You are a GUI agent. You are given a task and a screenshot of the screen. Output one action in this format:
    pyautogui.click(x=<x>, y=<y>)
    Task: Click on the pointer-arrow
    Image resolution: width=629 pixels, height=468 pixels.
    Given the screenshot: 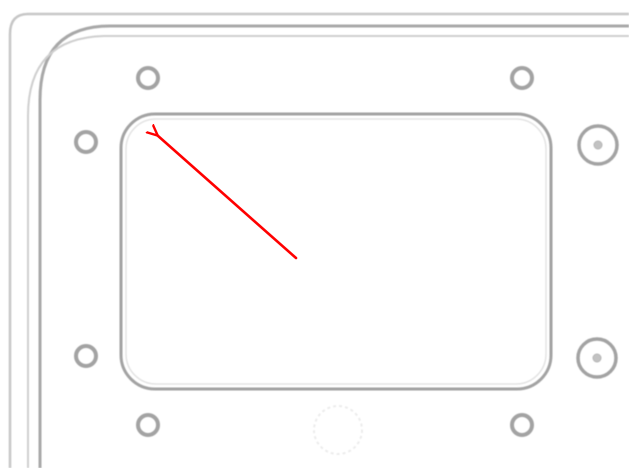 What is the action you would take?
    pyautogui.click(x=227, y=197)
    